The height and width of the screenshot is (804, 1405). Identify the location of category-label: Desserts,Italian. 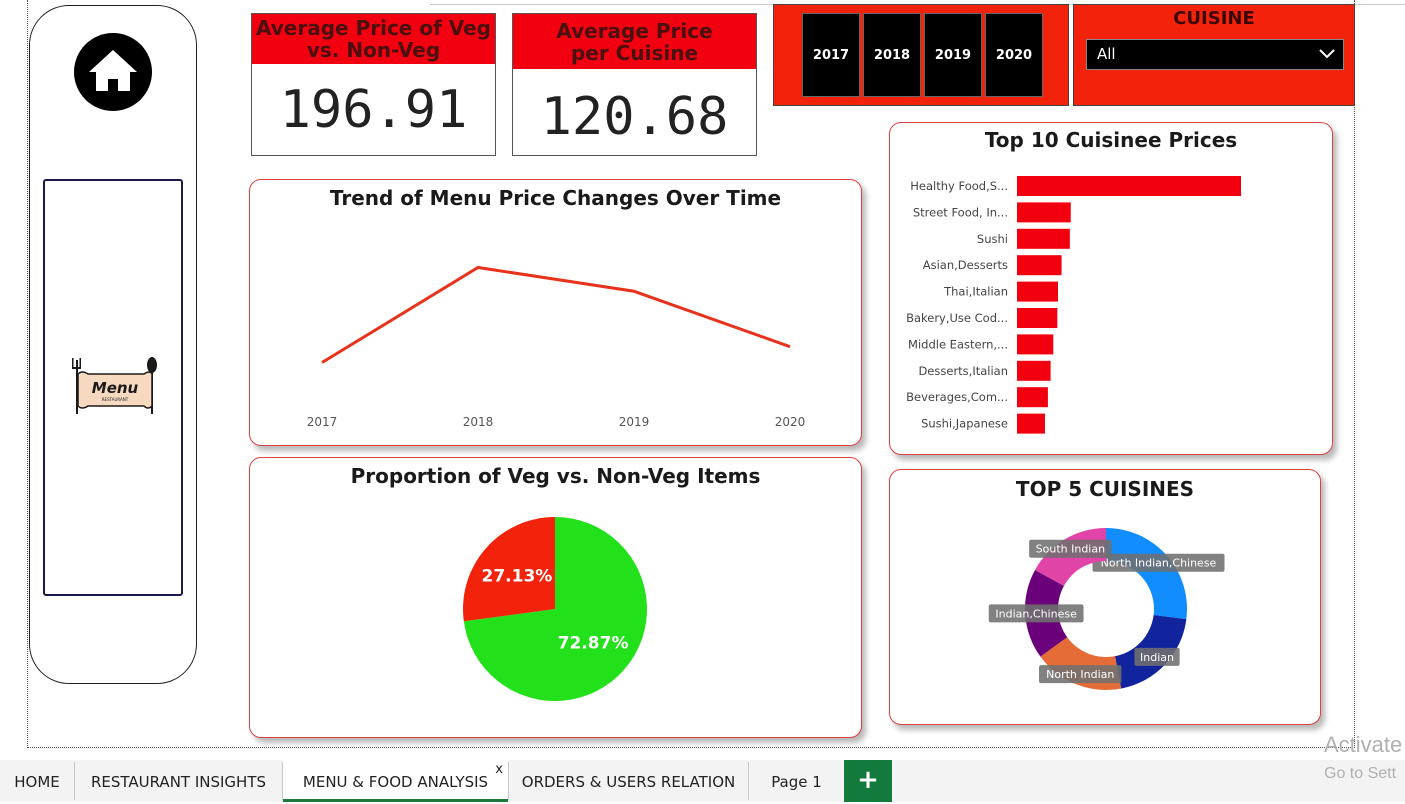
(963, 371).